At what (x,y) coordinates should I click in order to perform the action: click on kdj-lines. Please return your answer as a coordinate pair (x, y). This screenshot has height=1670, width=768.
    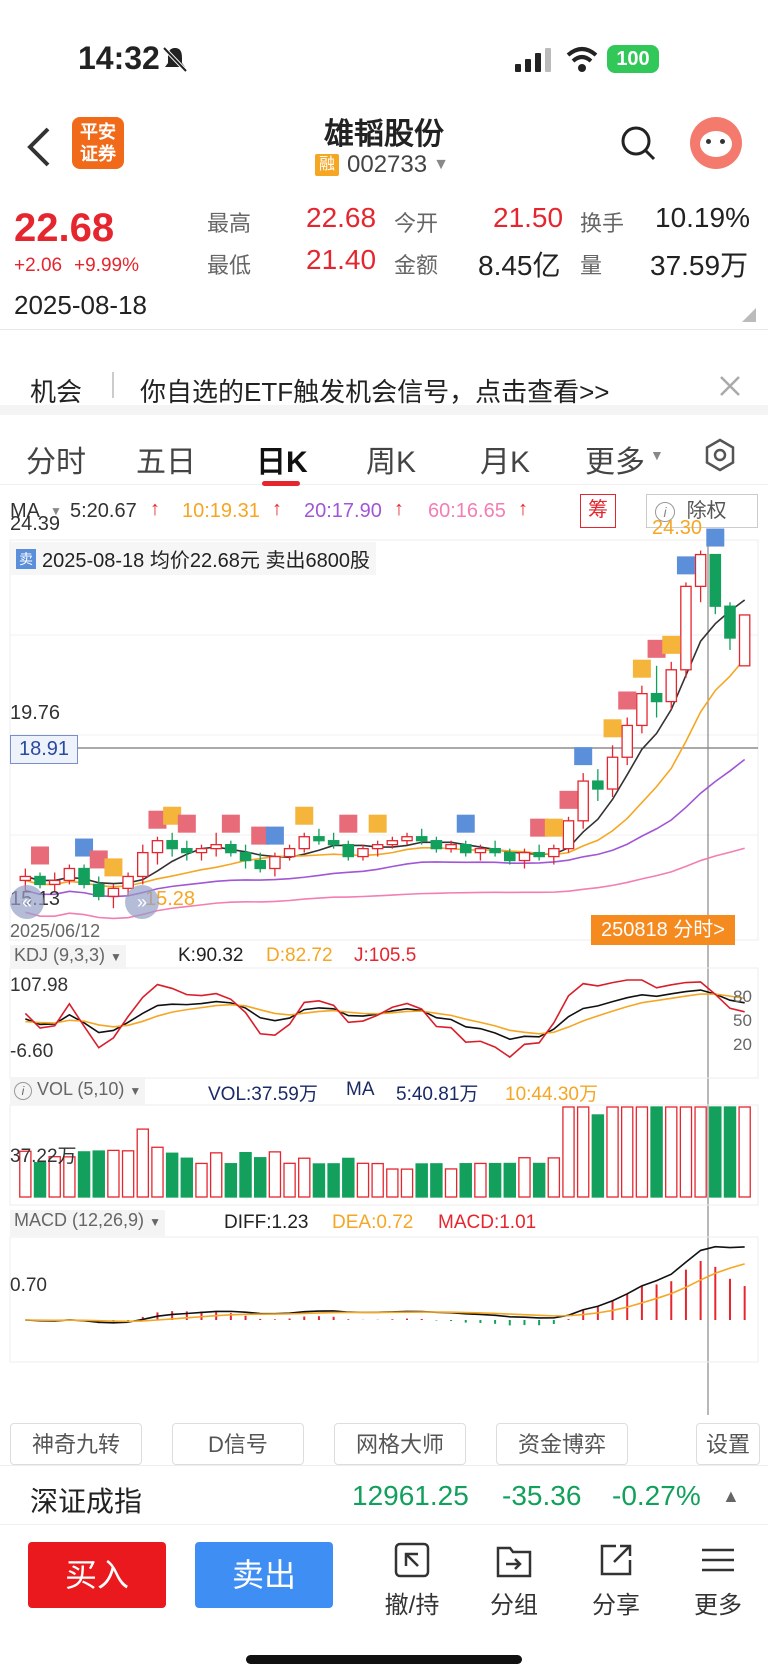
    Looking at the image, I should click on (384, 1019).